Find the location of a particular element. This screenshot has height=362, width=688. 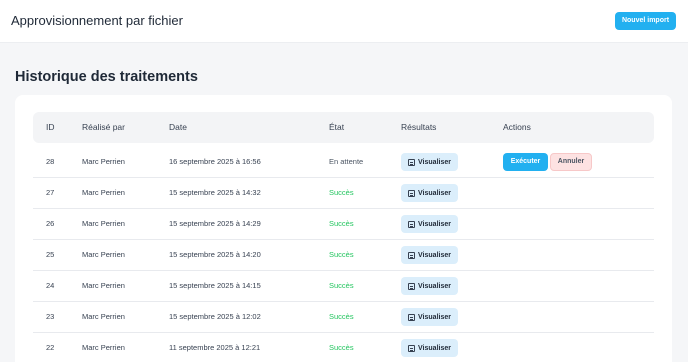

cell-id: 28 is located at coordinates (50, 161).